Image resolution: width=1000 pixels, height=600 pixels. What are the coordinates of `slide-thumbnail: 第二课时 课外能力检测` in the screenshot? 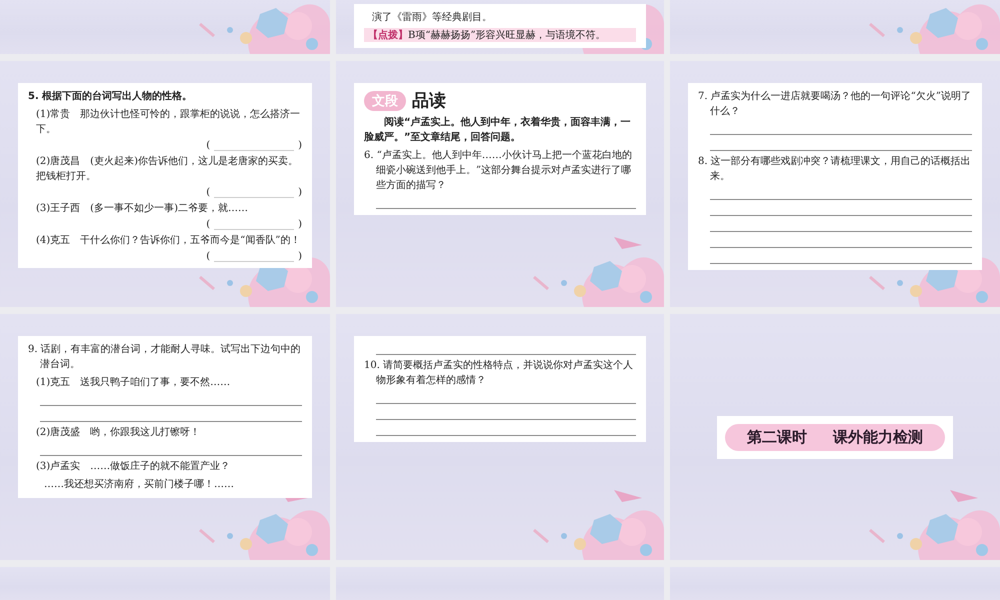 It's located at (835, 437).